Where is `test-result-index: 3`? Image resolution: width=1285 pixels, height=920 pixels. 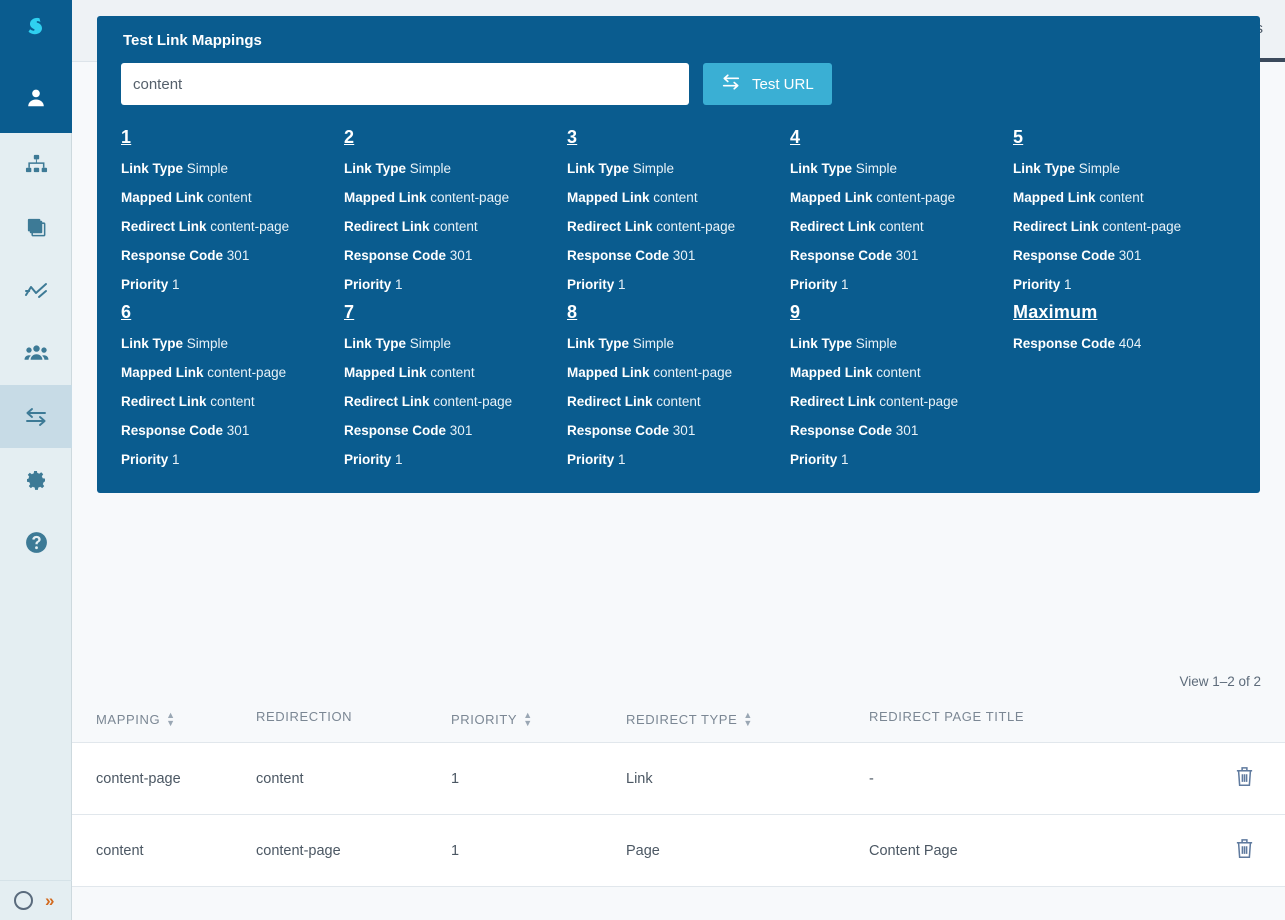 test-result-index: 3 is located at coordinates (572, 137).